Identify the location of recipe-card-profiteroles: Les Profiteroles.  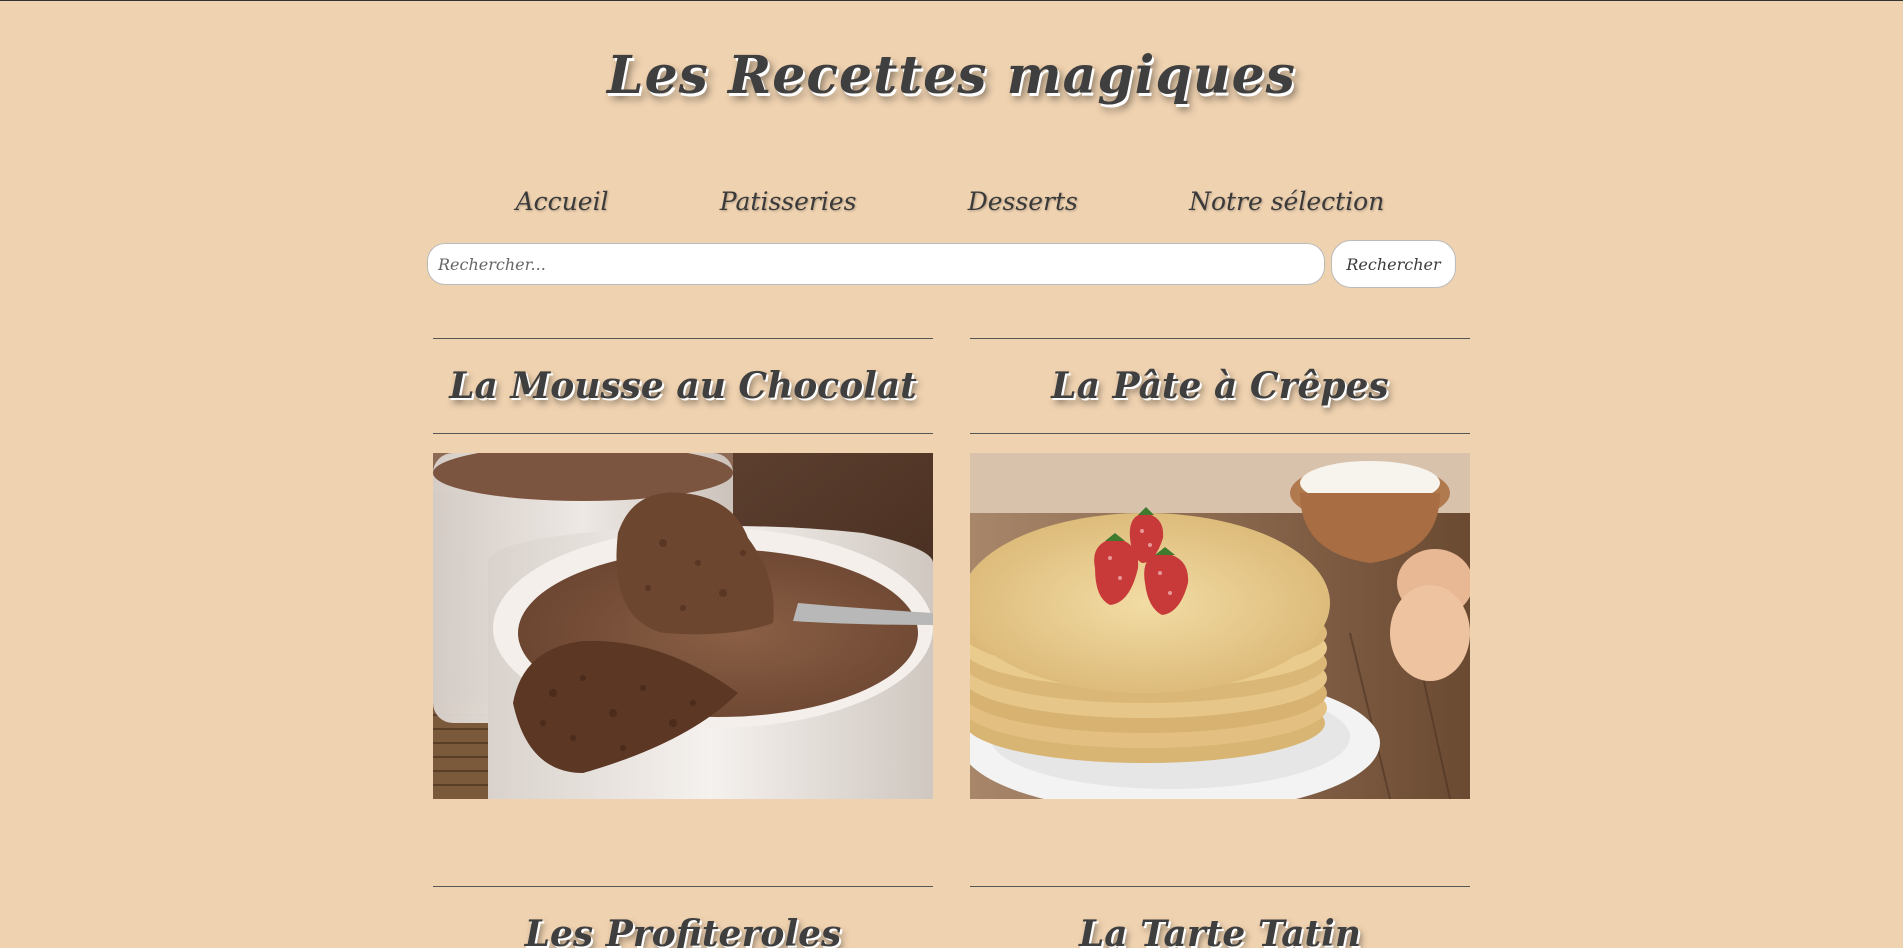
(683, 917).